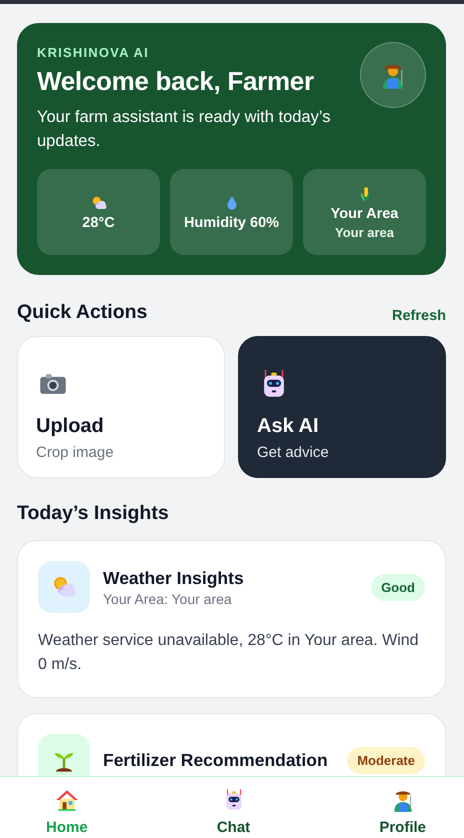 The image size is (464, 838). I want to click on nav-tab: Profile, so click(402, 807).